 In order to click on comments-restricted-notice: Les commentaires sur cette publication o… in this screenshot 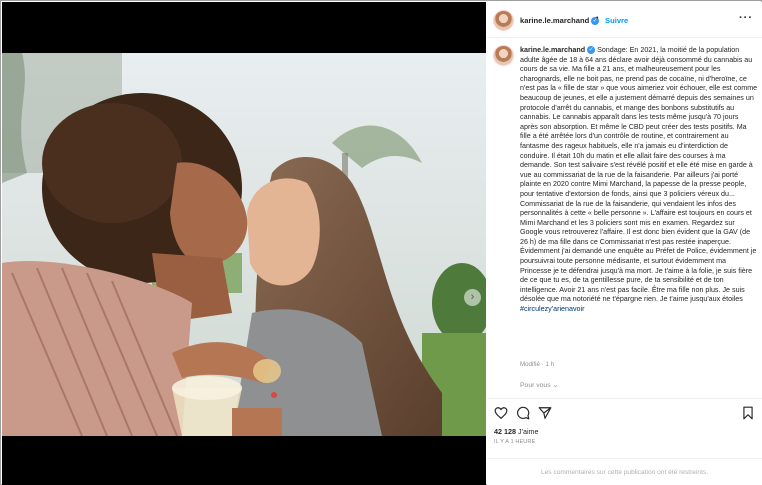, I will do `click(624, 471)`.